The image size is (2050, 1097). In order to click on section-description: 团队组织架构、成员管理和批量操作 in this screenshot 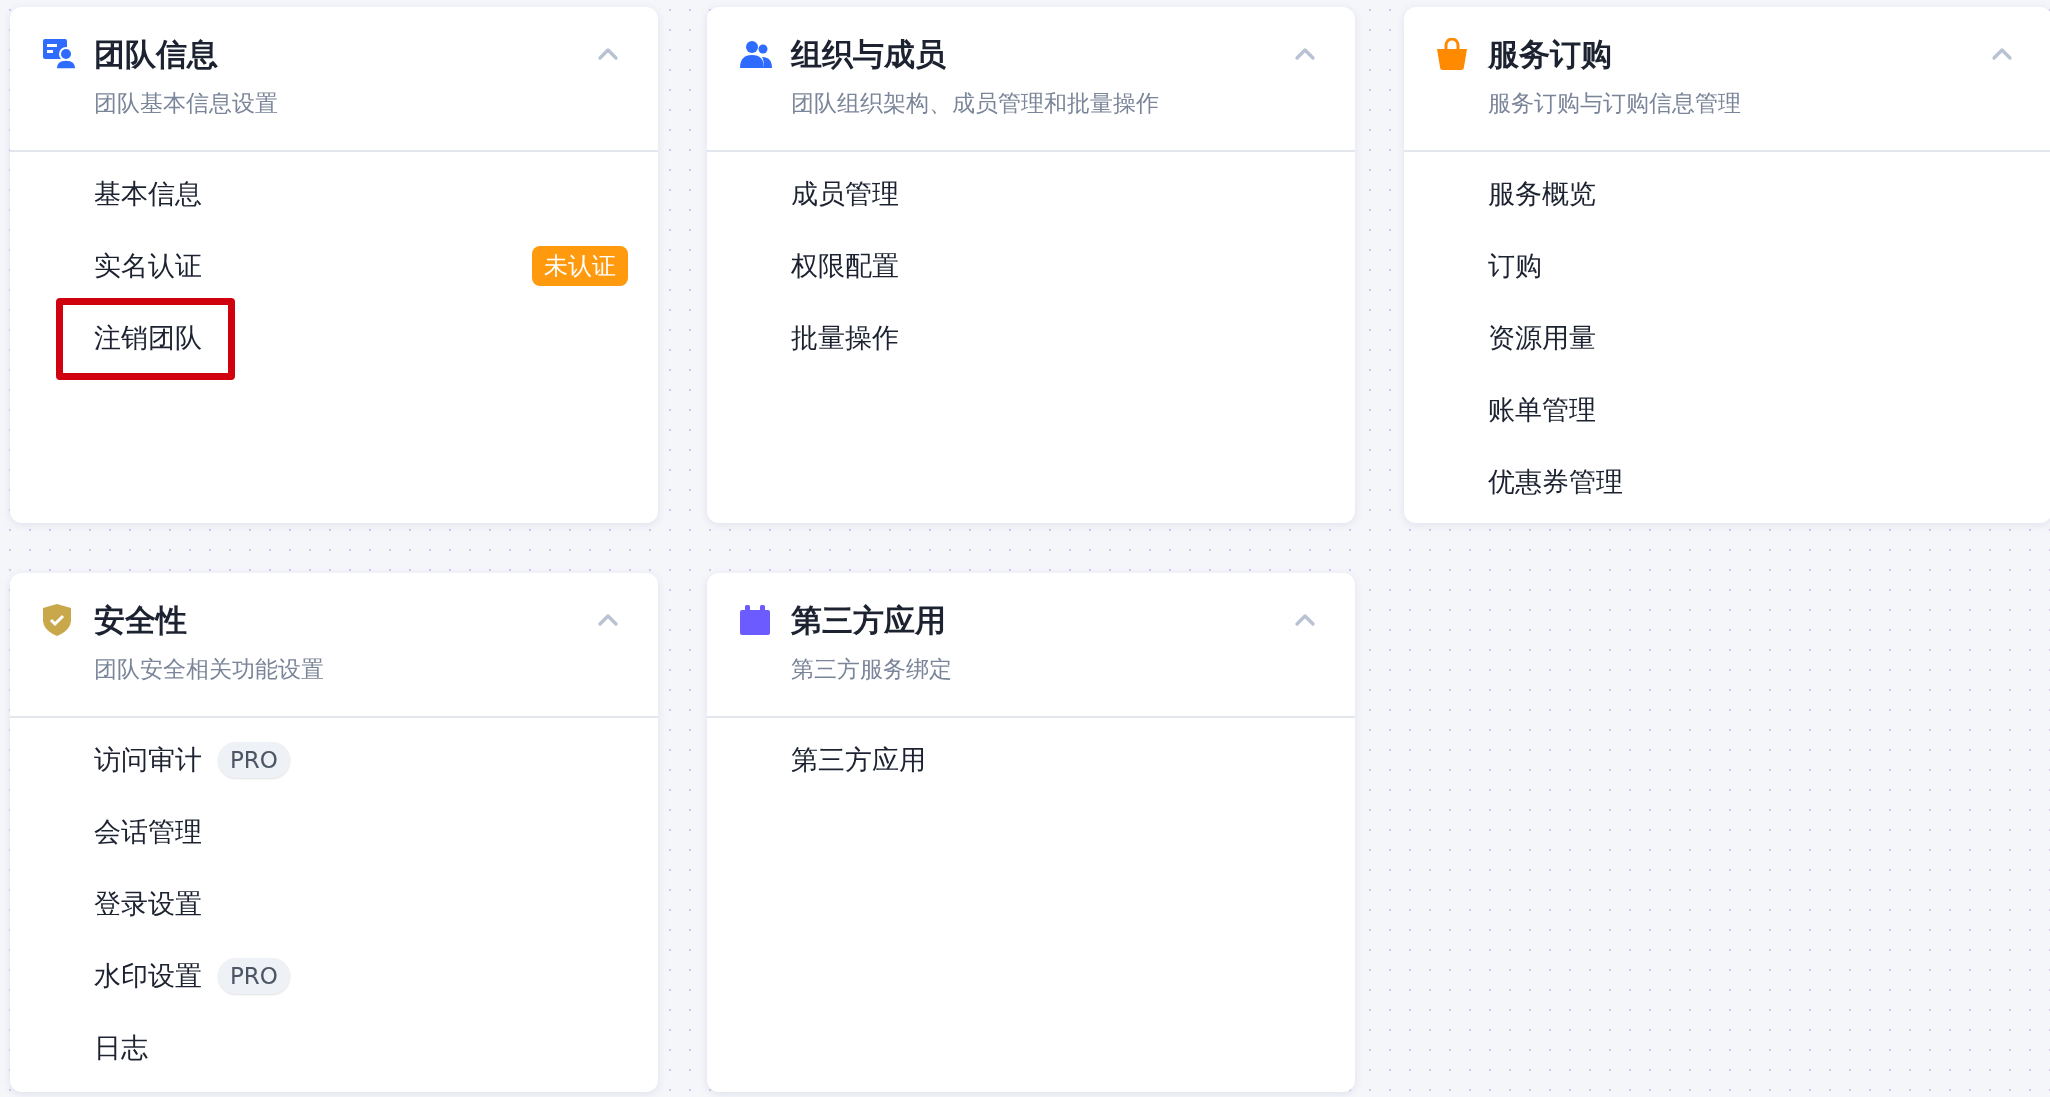, I will do `click(975, 103)`.